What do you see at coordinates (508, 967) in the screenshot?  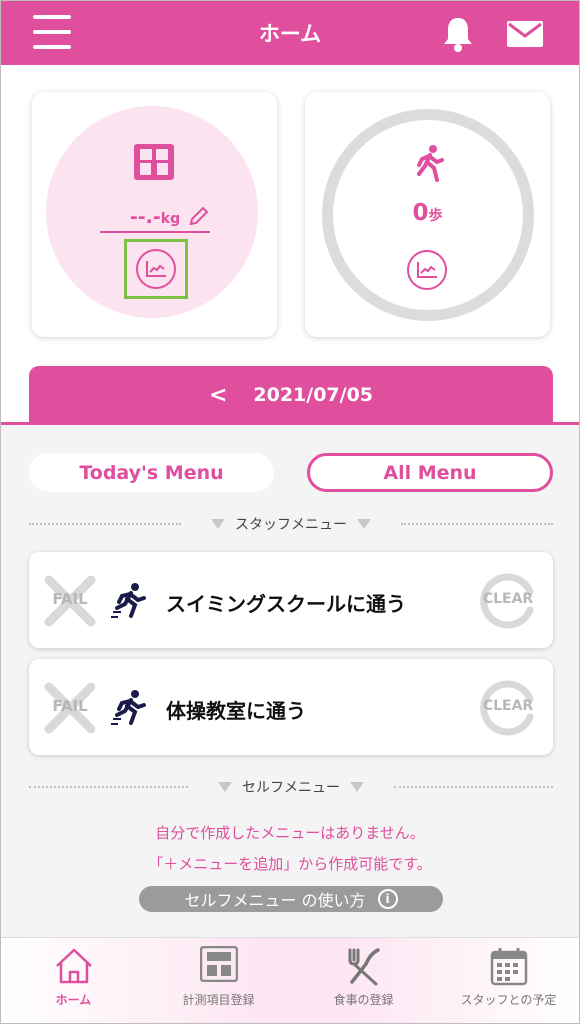 I see `calendar-icon` at bounding box center [508, 967].